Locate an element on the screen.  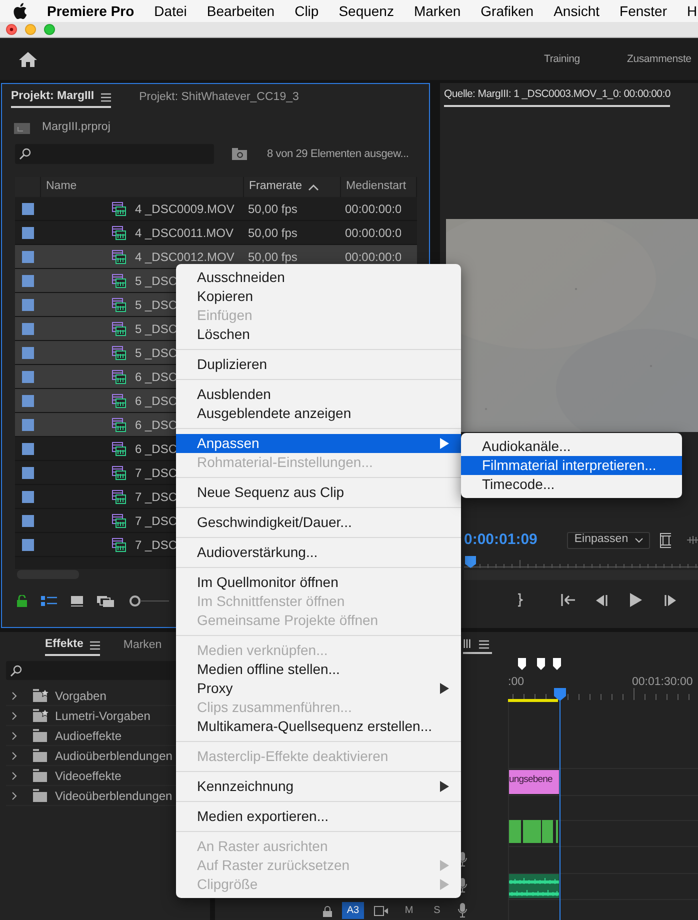
track-toggle: A3 is located at coordinates (353, 910).